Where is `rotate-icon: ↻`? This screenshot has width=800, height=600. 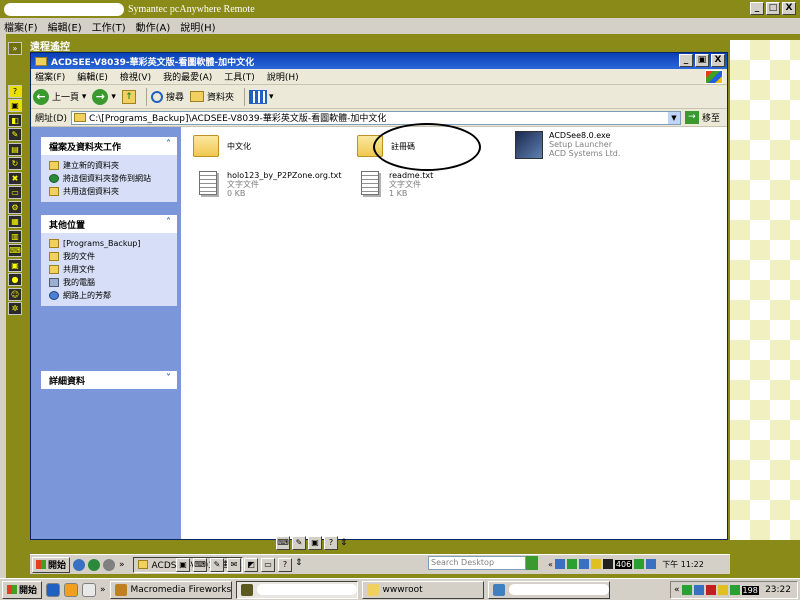
rotate-icon: ↻ is located at coordinates (15, 163).